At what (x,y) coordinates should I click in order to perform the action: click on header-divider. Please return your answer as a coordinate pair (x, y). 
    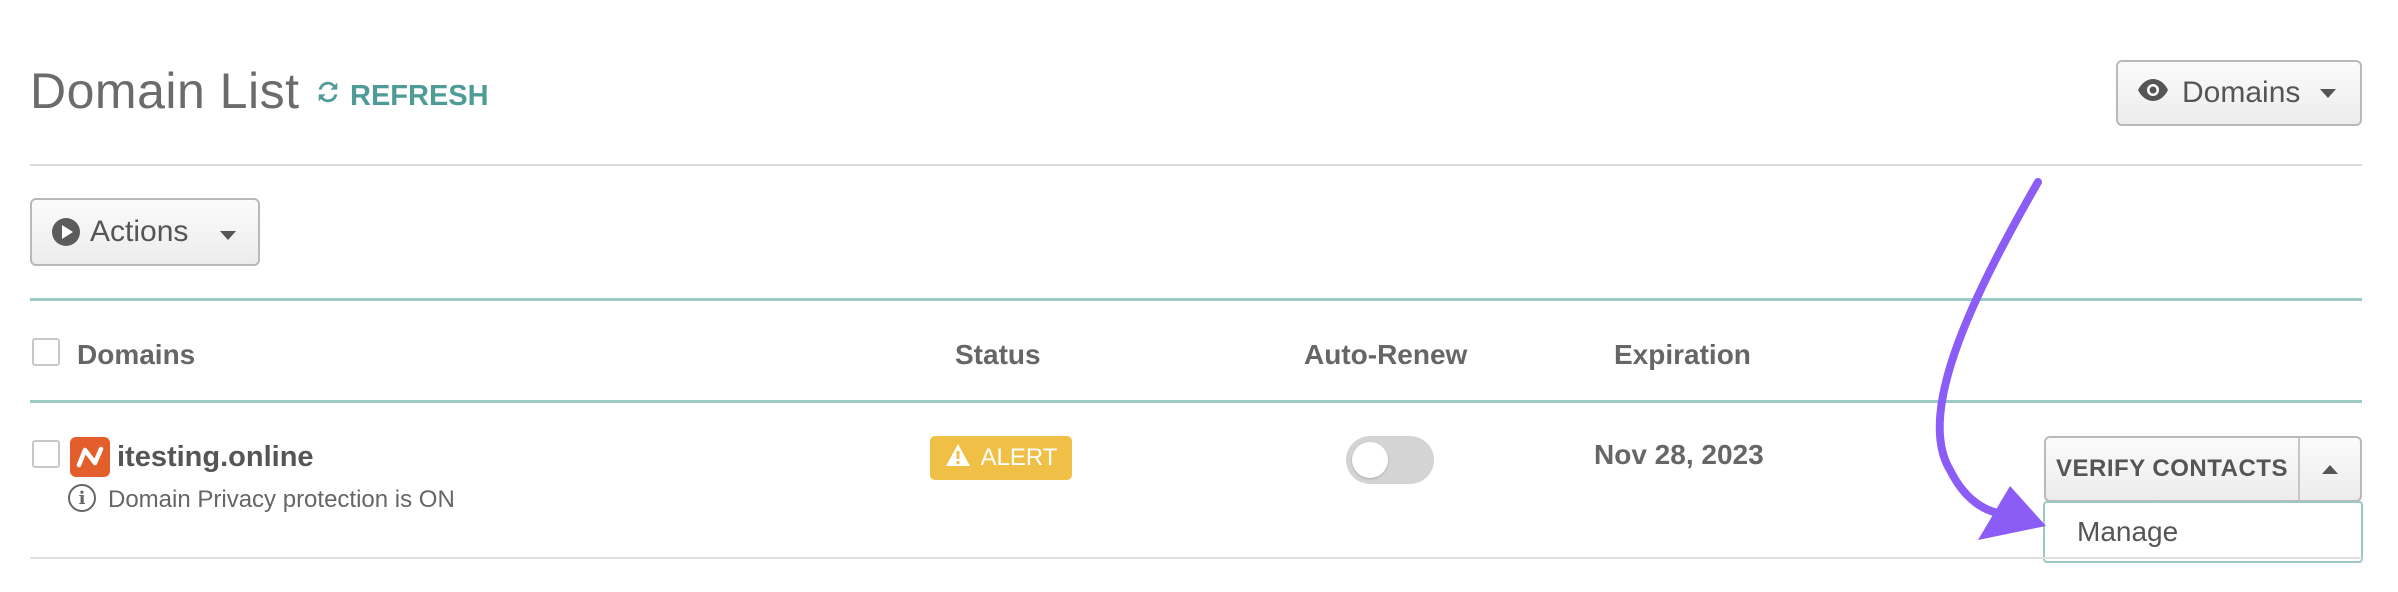
    Looking at the image, I should click on (1196, 165).